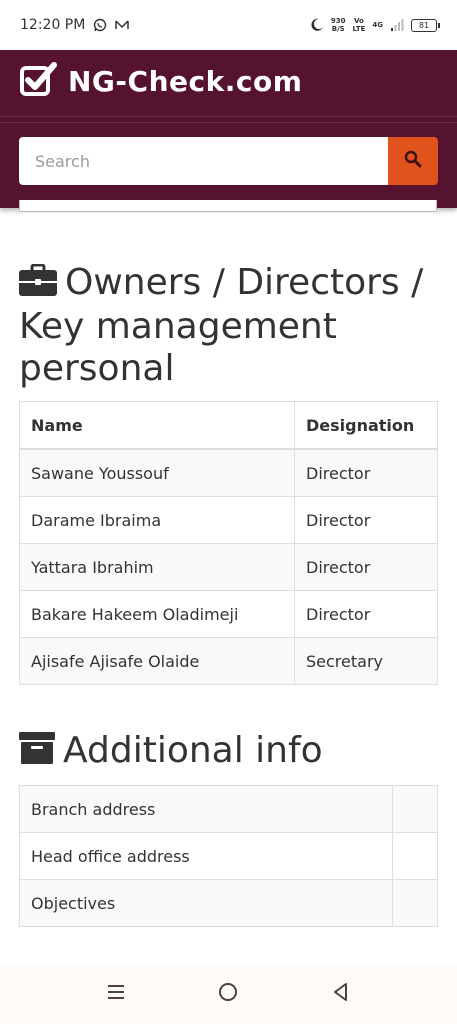 The width and height of the screenshot is (457, 1024). Describe the element at coordinates (203, 161) in the screenshot. I see `search-input` at that location.